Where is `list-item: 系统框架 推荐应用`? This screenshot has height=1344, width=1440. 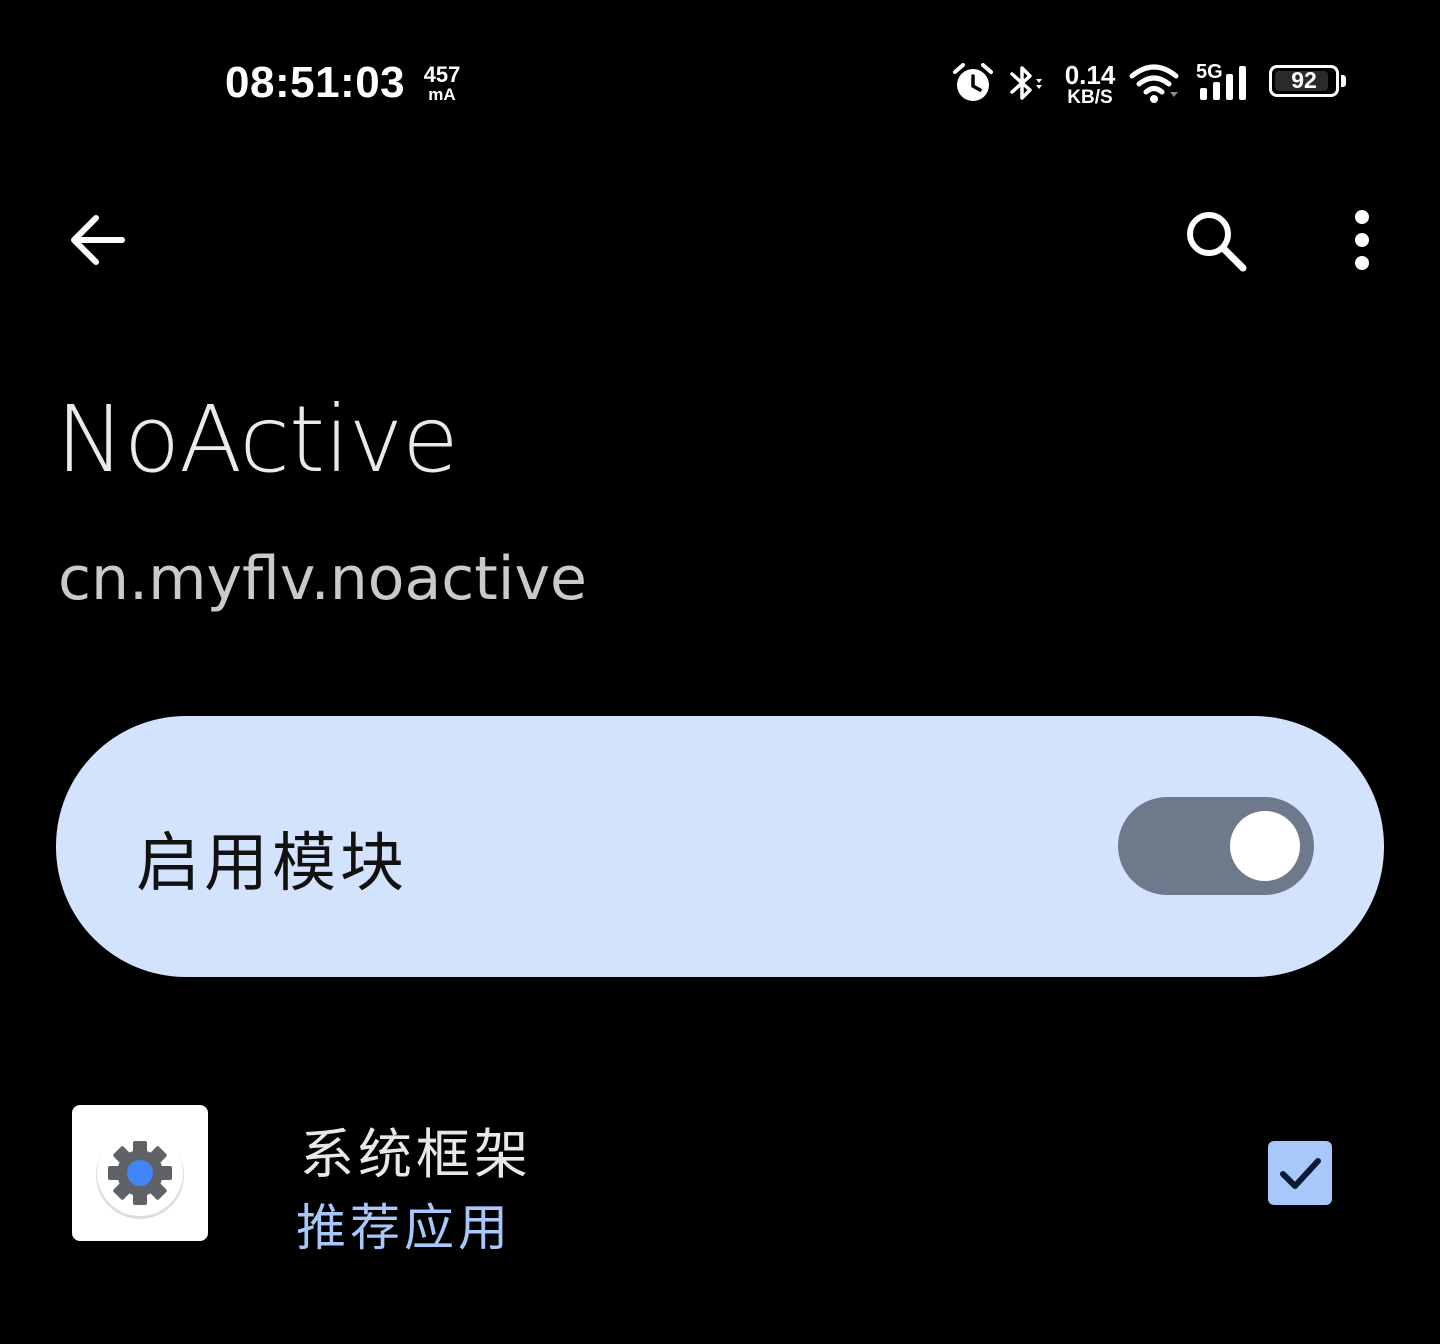
list-item: 系统框架 推荐应用 is located at coordinates (720, 1175).